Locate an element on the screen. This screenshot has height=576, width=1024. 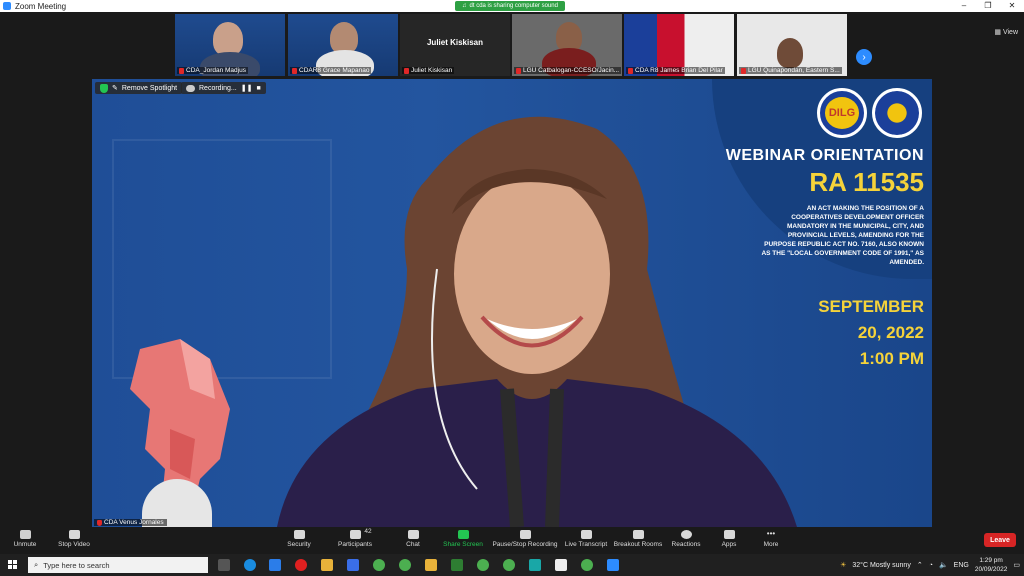
slide-time: 1:00 PM is located at coordinates (891, 358).